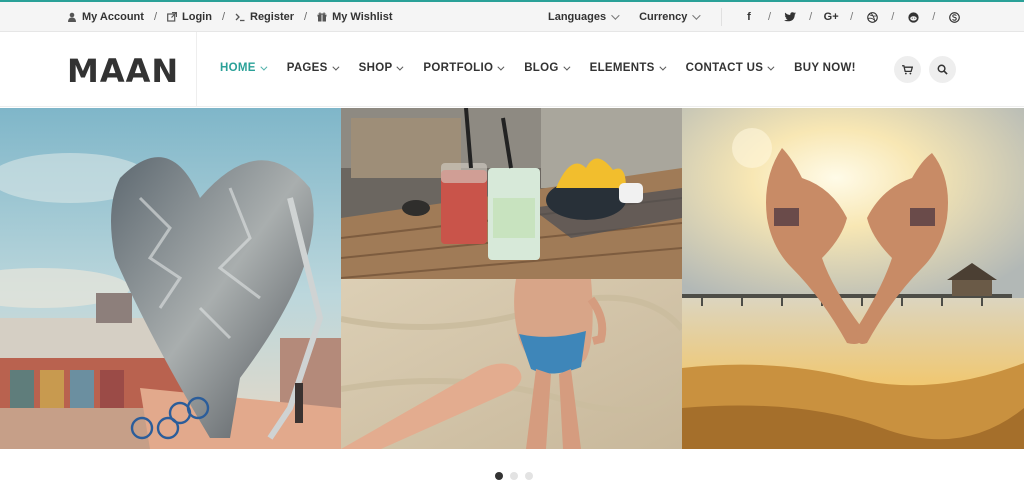 Image resolution: width=1024 pixels, height=493 pixels. I want to click on nav-item-buy-now: BUY NOW!, so click(825, 68).